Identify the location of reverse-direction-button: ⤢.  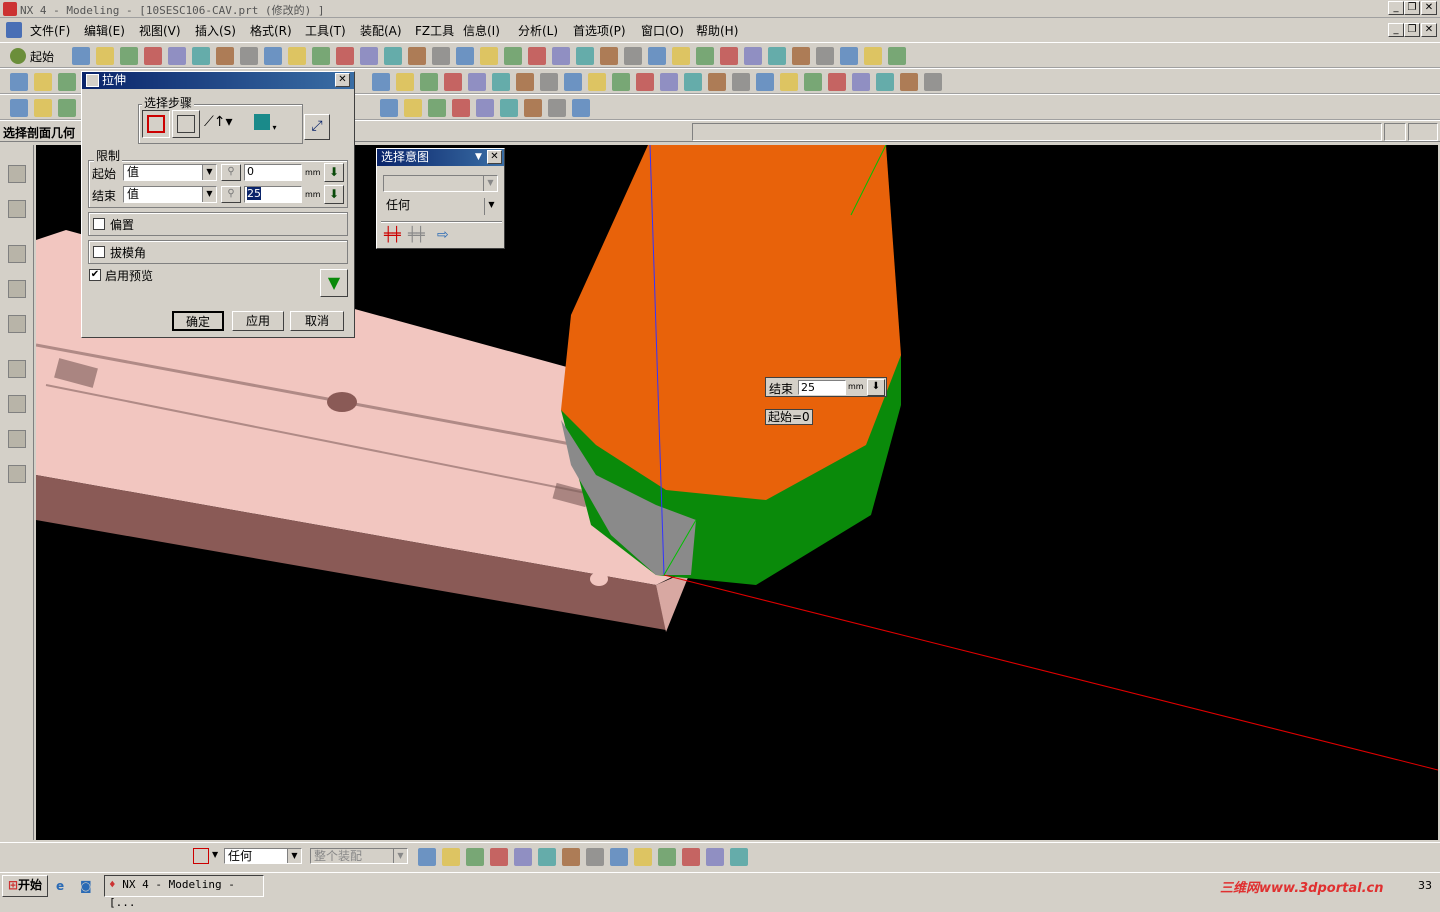
(317, 127).